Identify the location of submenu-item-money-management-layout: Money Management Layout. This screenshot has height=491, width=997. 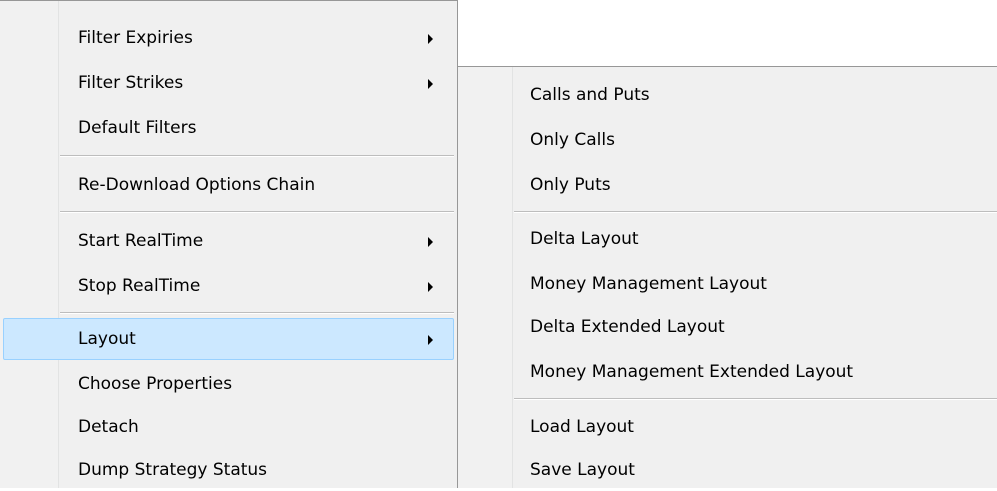
(727, 284).